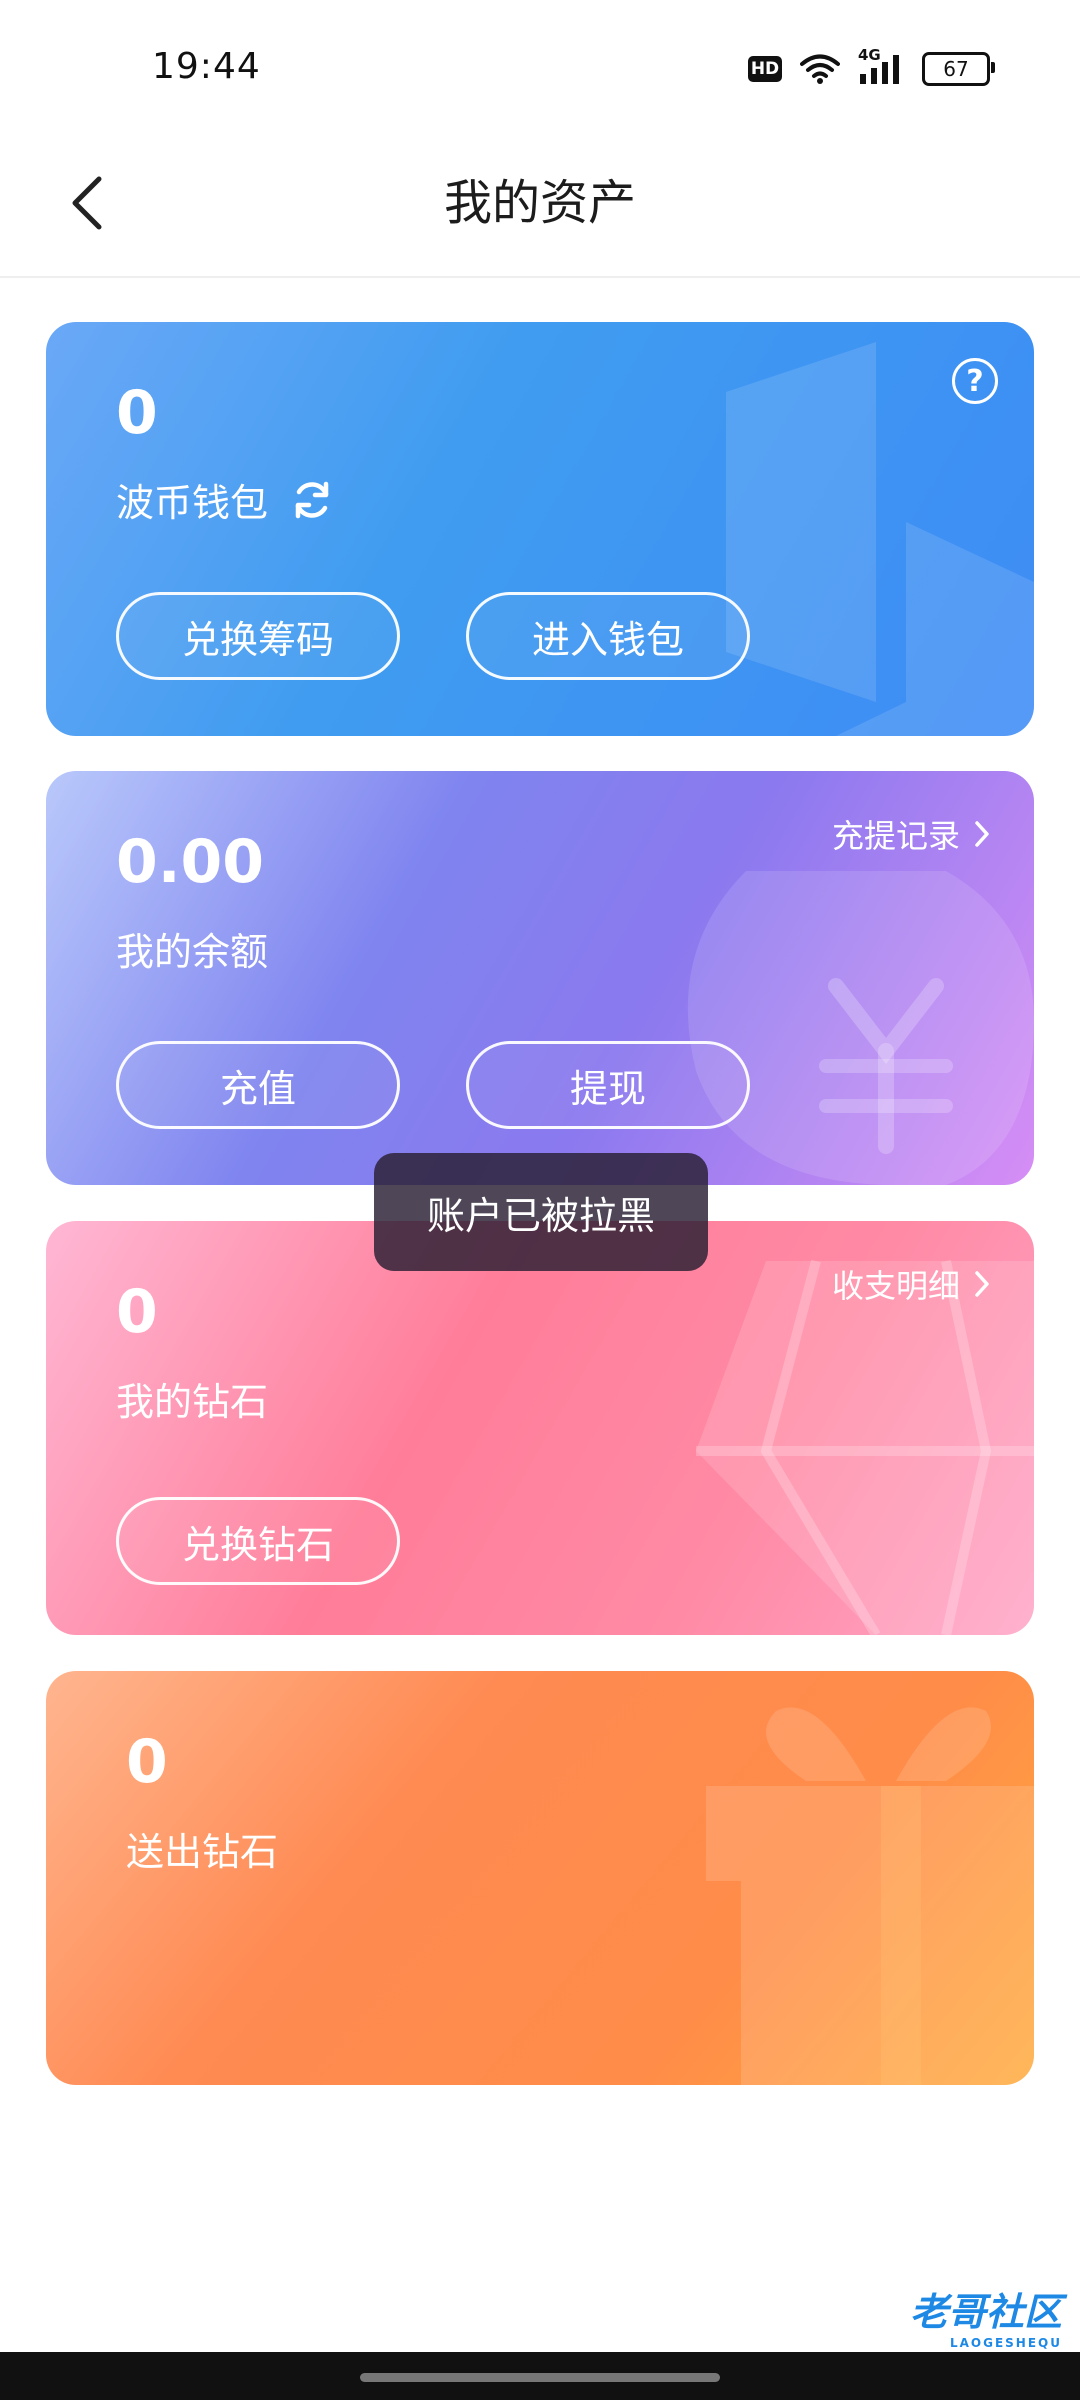 This screenshot has width=1080, height=2400. Describe the element at coordinates (202, 1852) in the screenshot. I see `gift-label: 送出钻石` at that location.